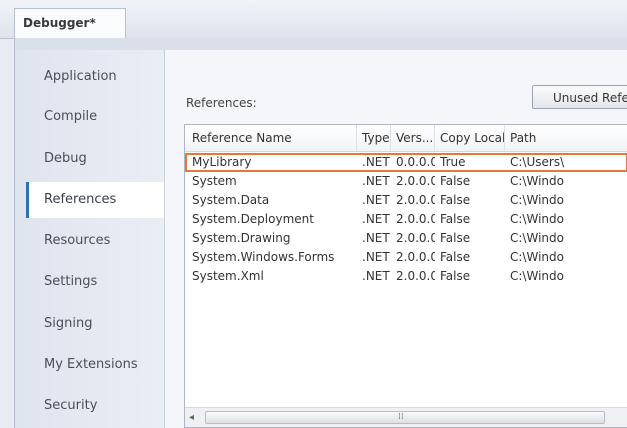 This screenshot has width=627, height=428. What do you see at coordinates (470, 138) in the screenshot?
I see `column-header-copy-local: Copy Local` at bounding box center [470, 138].